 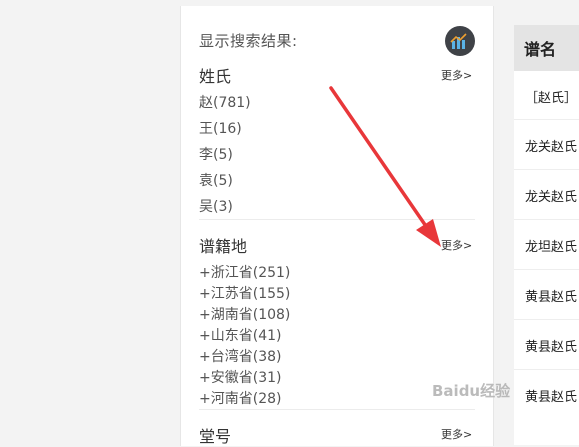 I want to click on origin-more-link: 更多>, so click(x=456, y=245).